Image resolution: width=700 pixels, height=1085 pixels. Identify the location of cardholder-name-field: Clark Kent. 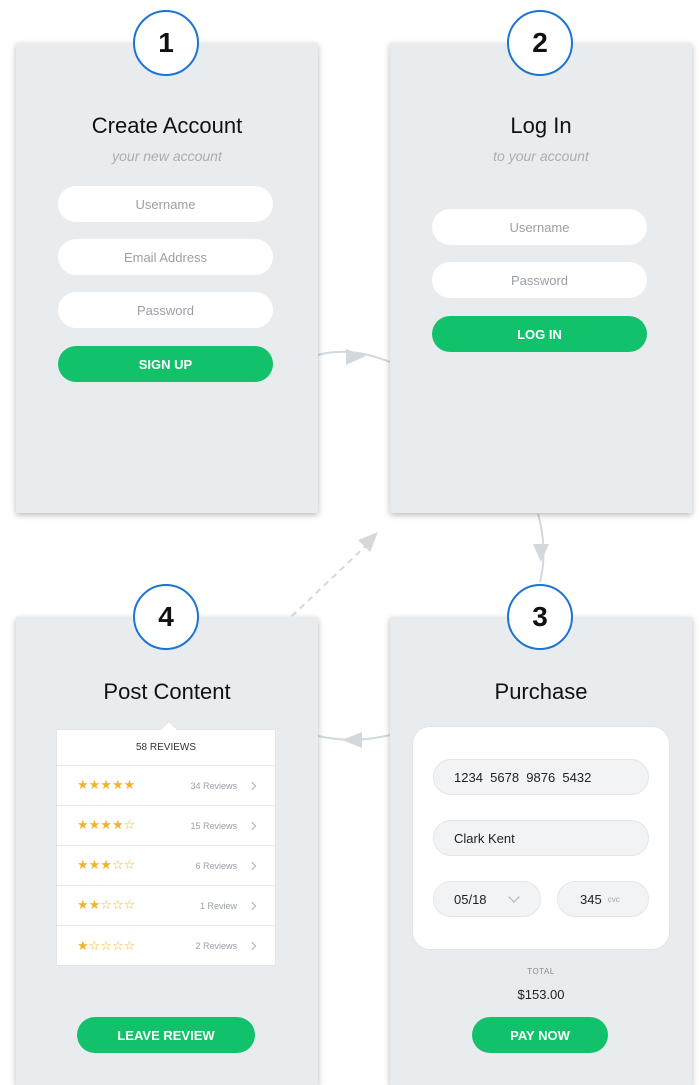
(541, 838).